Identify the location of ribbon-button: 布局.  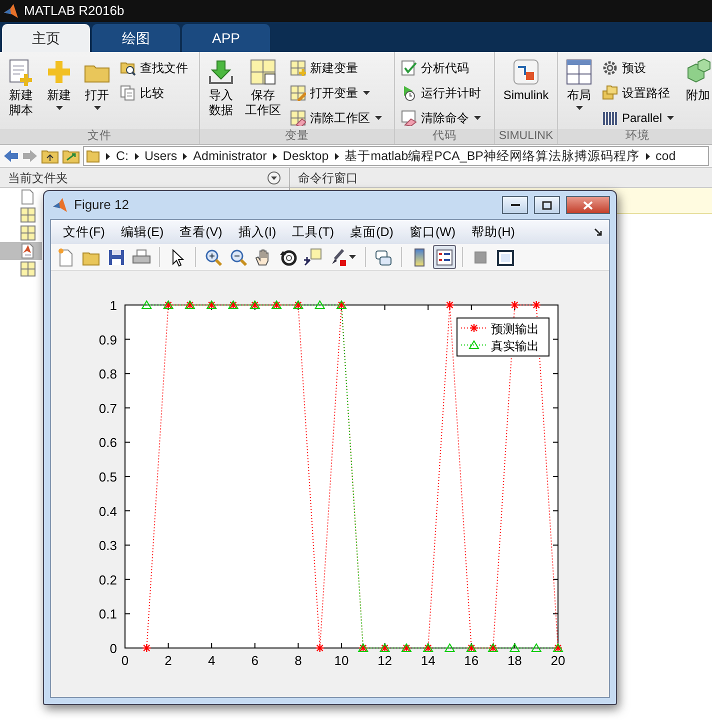
(579, 84).